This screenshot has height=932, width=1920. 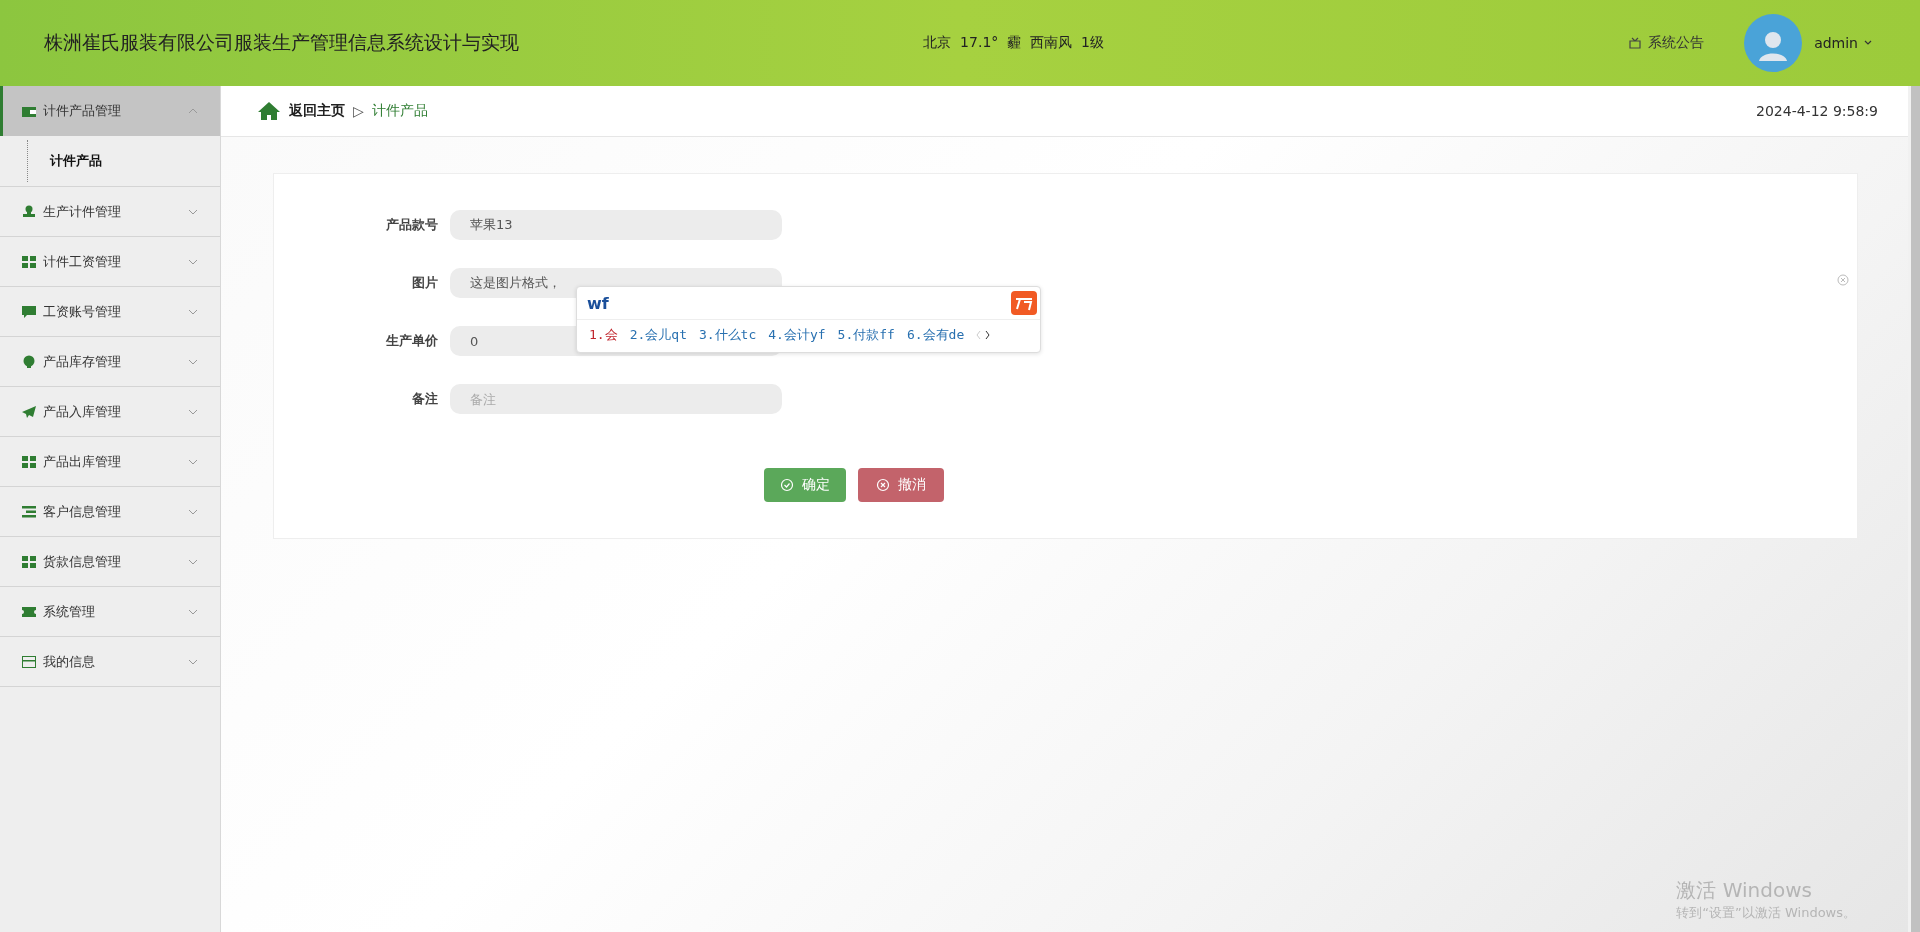 I want to click on field-label: 图片, so click(x=425, y=283).